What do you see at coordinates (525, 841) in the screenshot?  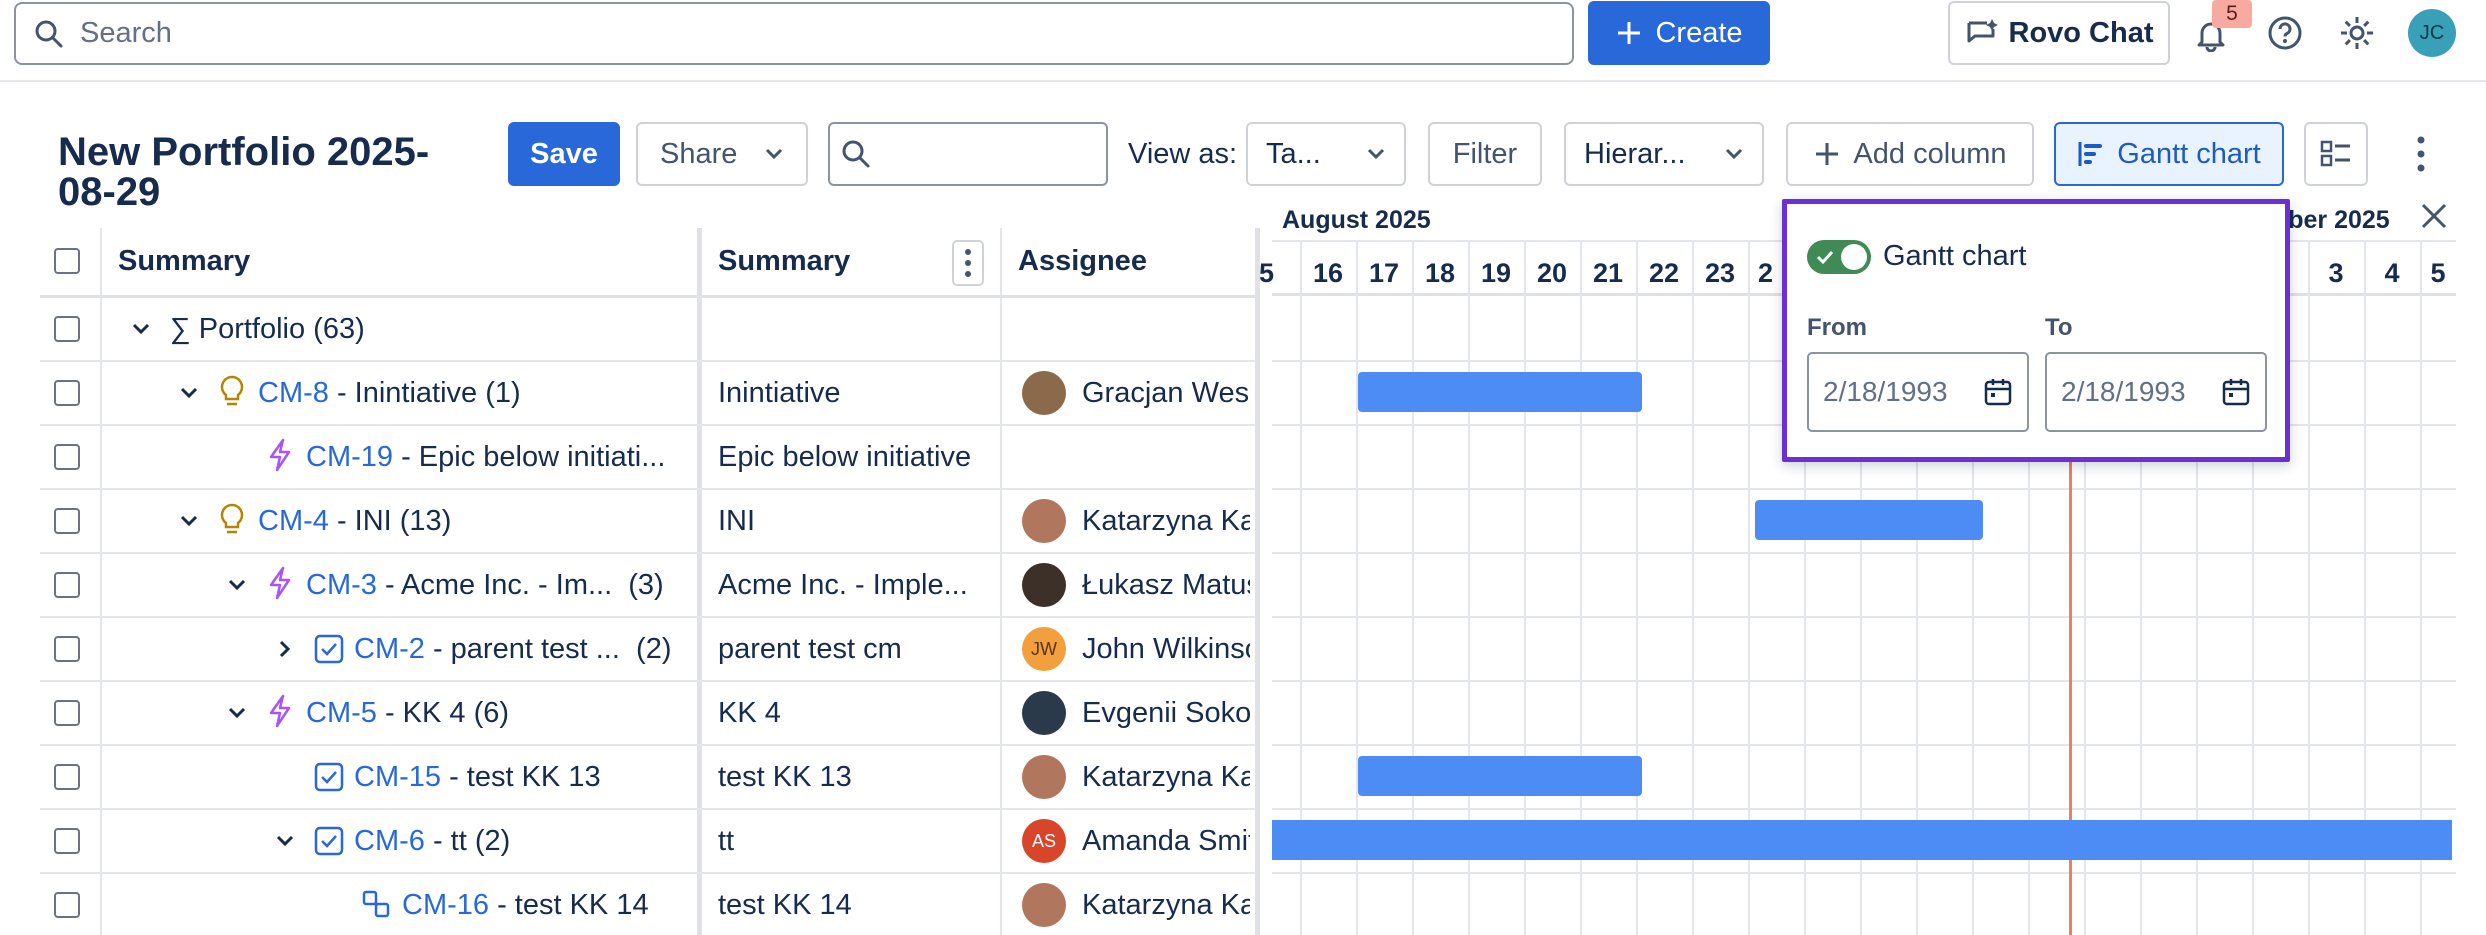 I see `row-summary: CM-6 - tt (2)` at bounding box center [525, 841].